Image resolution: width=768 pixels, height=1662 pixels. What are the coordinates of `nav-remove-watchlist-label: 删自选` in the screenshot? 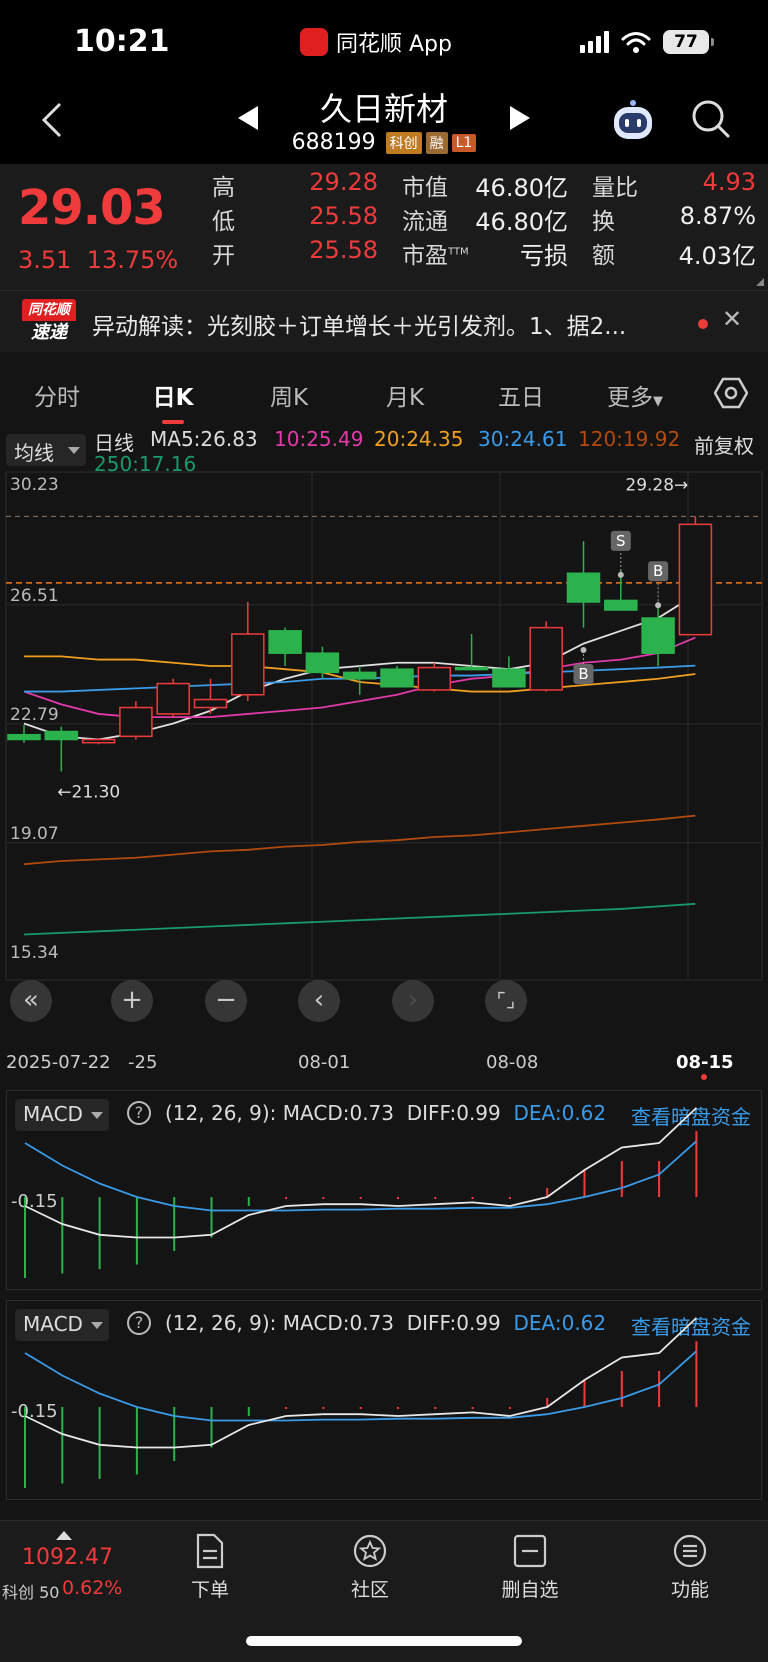 It's located at (530, 1590).